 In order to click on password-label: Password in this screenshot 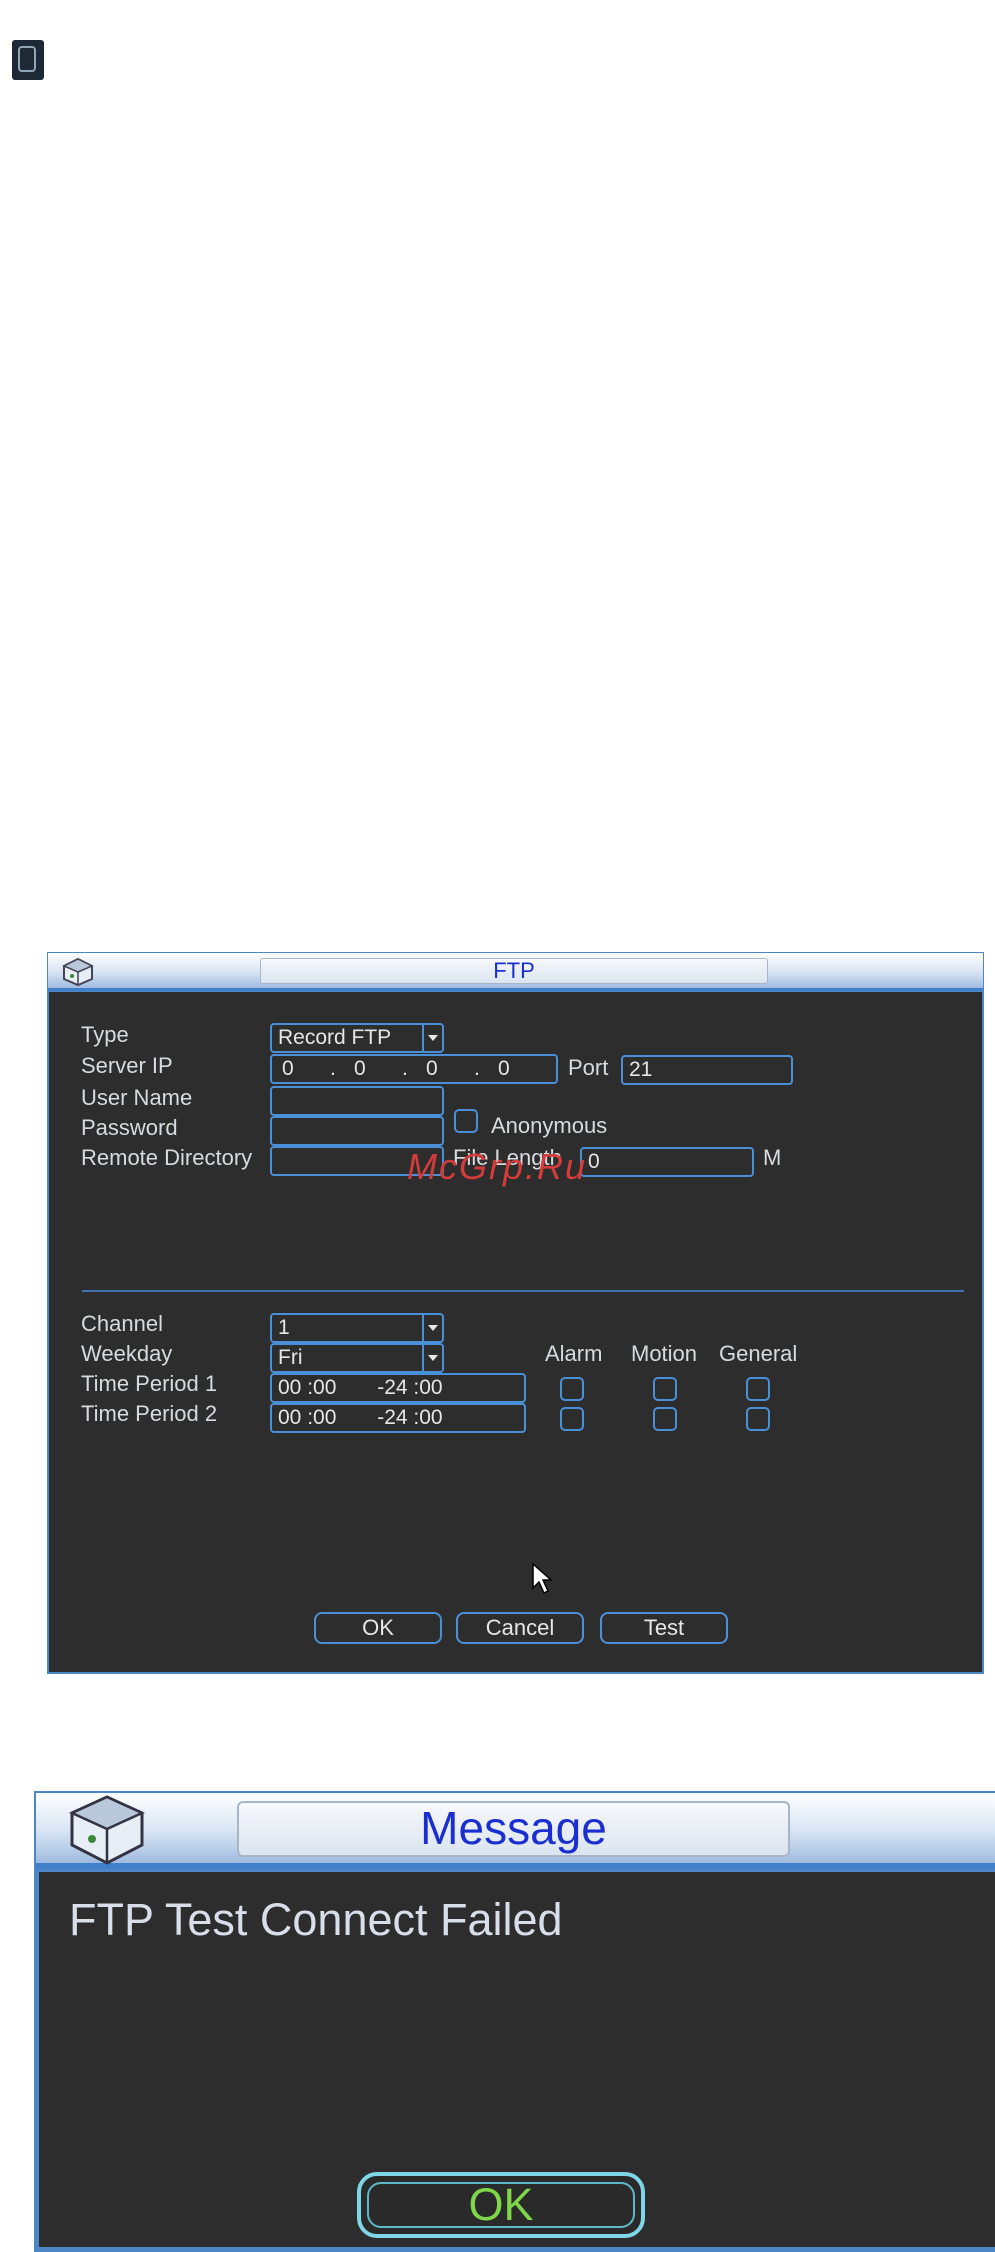, I will do `click(129, 1127)`.